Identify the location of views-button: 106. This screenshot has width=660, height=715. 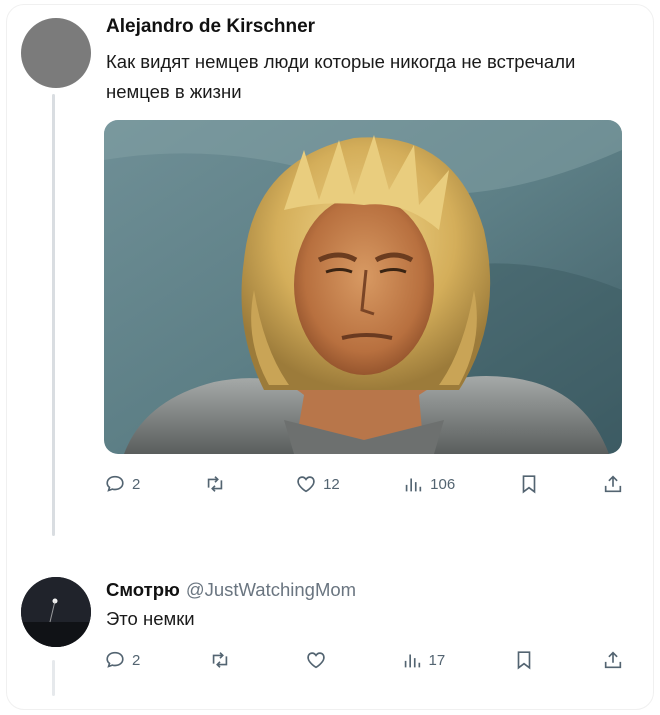
(428, 484).